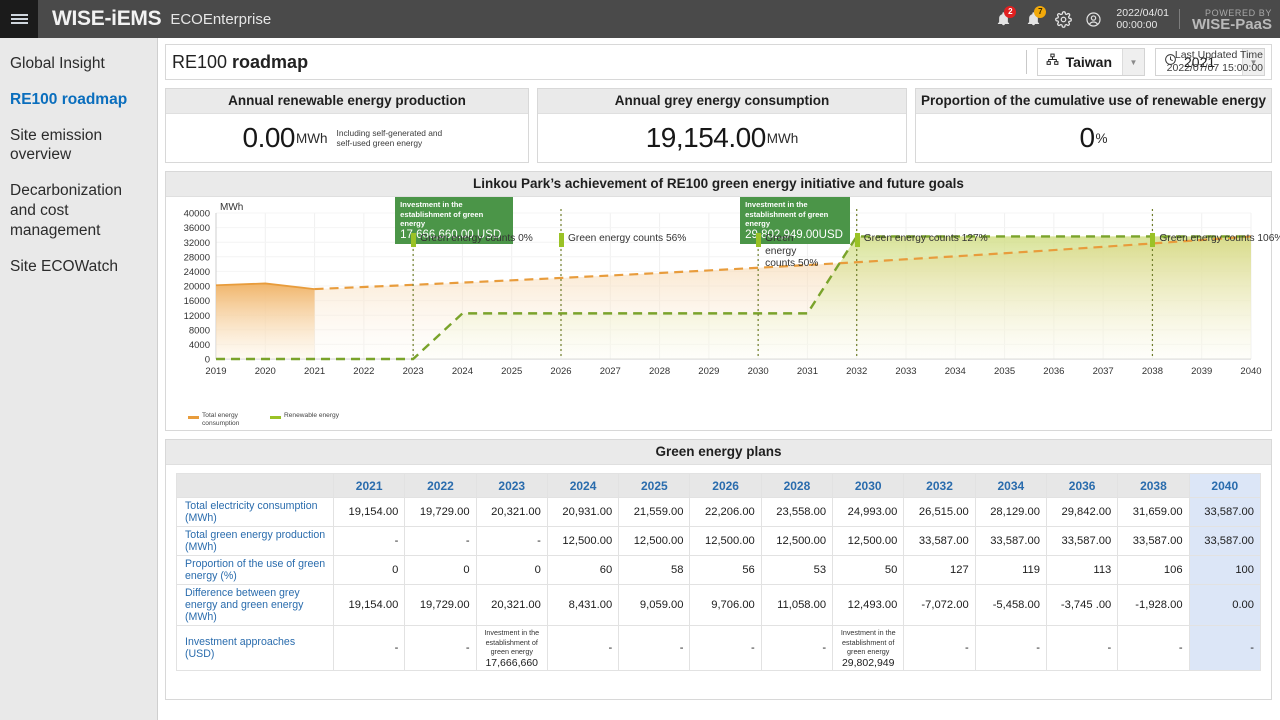 The height and width of the screenshot is (720, 1280). Describe the element at coordinates (197, 228) in the screenshot. I see `svg-text: 36000` at that location.